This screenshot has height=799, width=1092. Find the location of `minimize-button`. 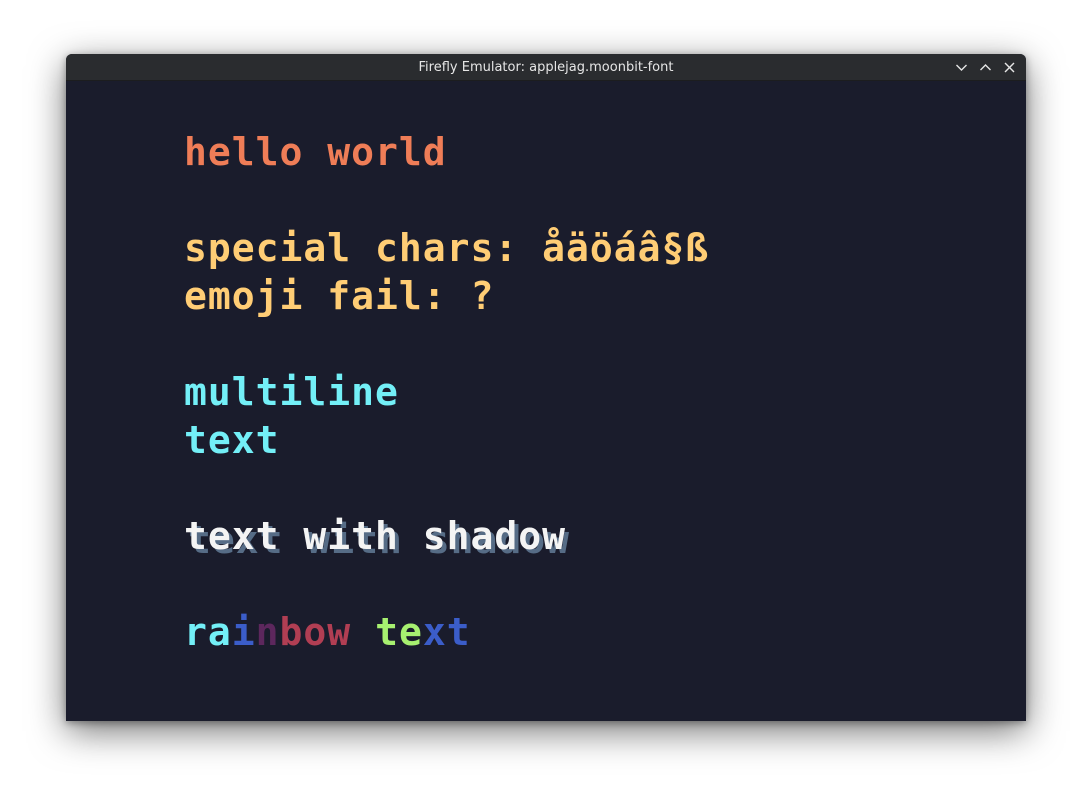

minimize-button is located at coordinates (961, 67).